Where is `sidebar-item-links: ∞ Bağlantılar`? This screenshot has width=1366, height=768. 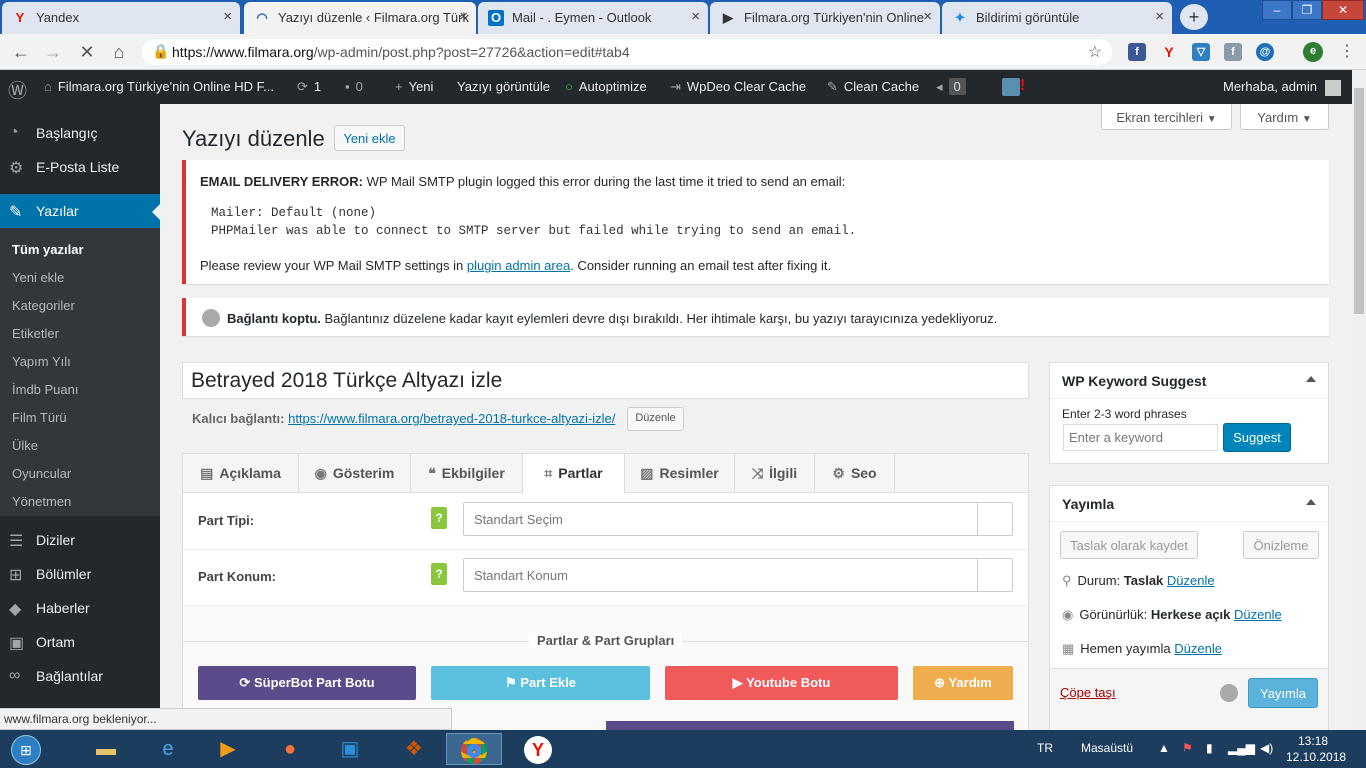
sidebar-item-links: ∞ Bağlantılar is located at coordinates (80, 676).